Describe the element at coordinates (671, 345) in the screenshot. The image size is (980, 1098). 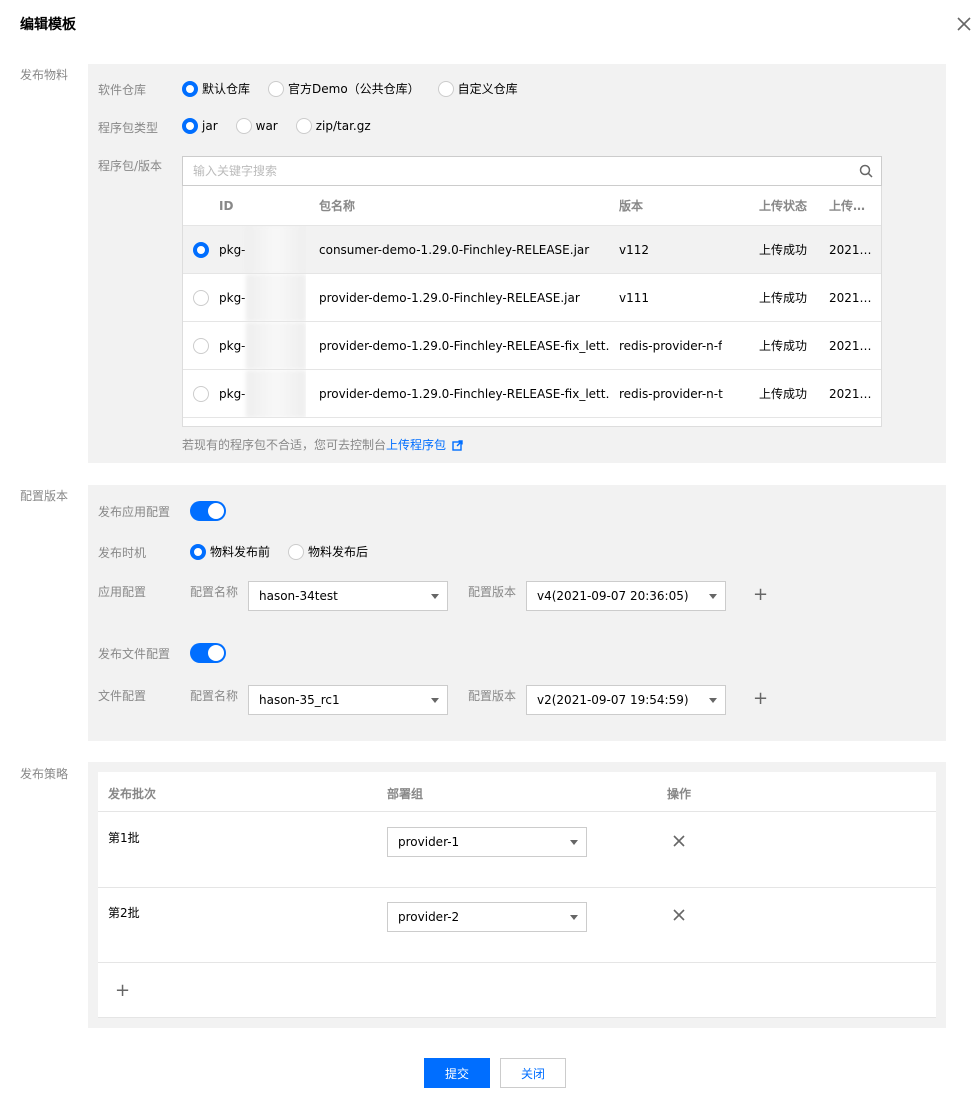
I see `pkg-version: redis-provider-n-f` at that location.